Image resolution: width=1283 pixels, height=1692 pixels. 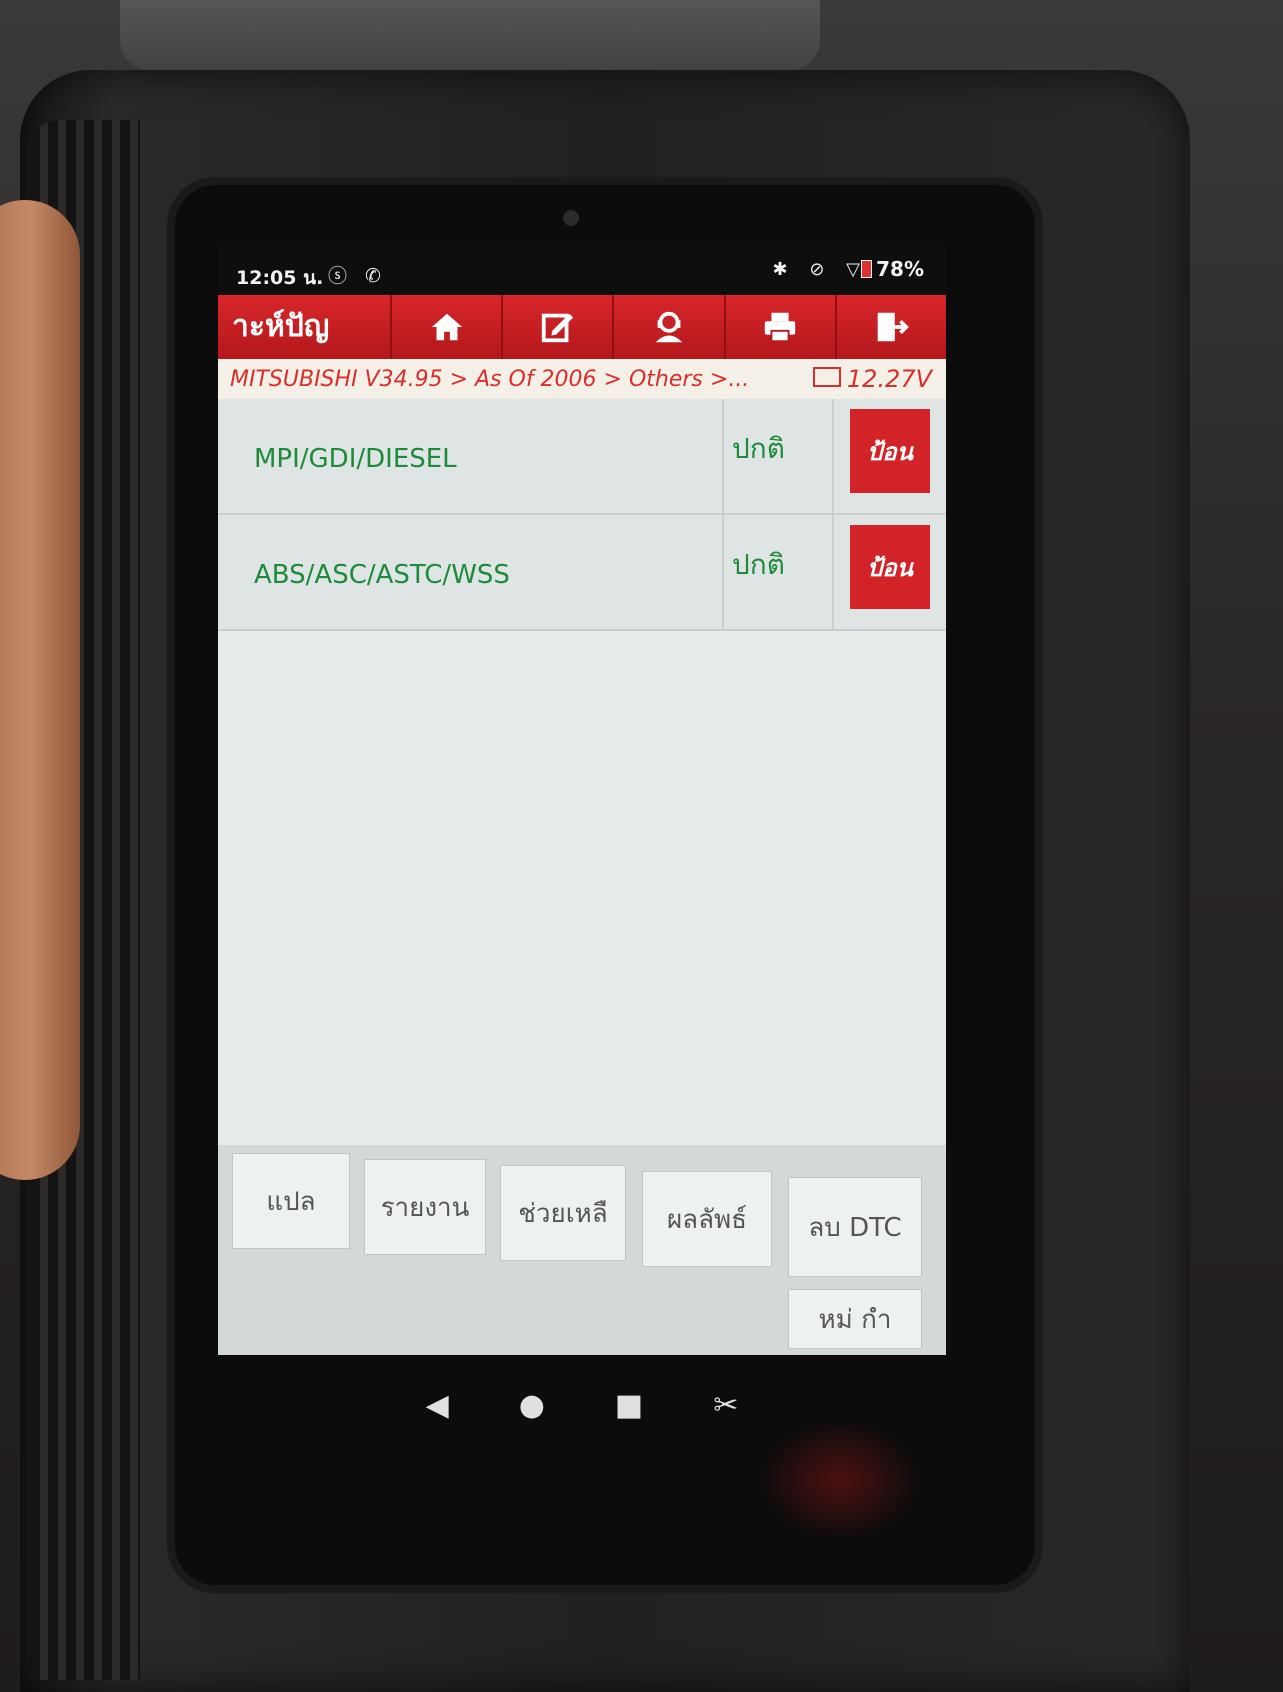 I want to click on home-button, so click(x=445, y=327).